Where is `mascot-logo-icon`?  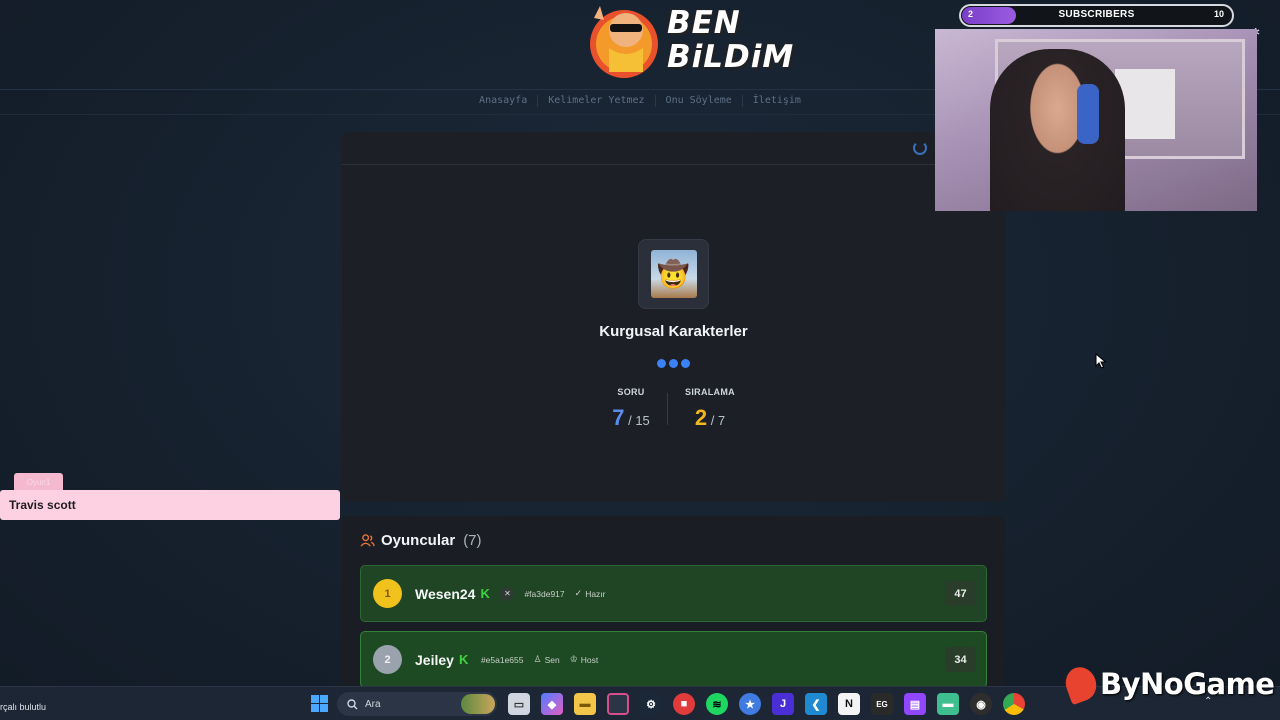
mascot-logo-icon is located at coordinates (624, 42).